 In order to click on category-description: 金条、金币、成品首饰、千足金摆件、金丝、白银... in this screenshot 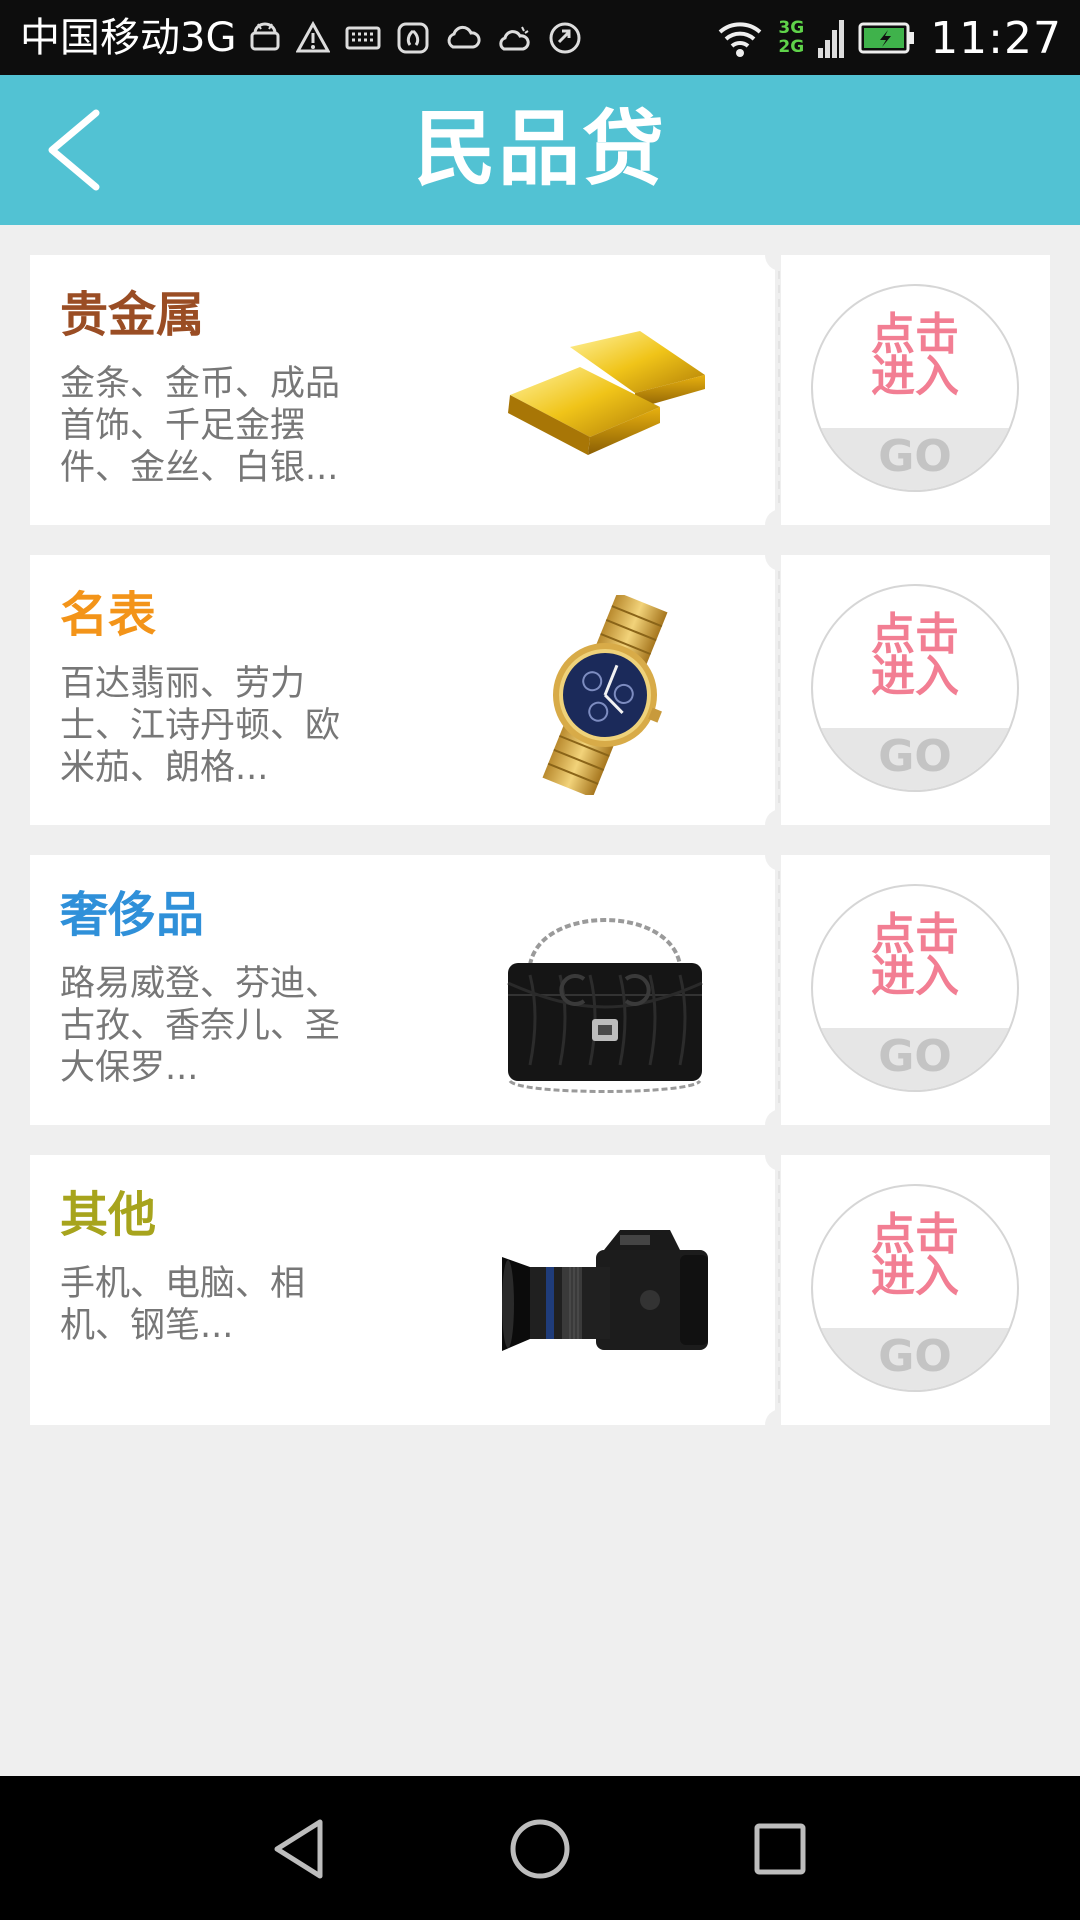, I will do `click(200, 426)`.